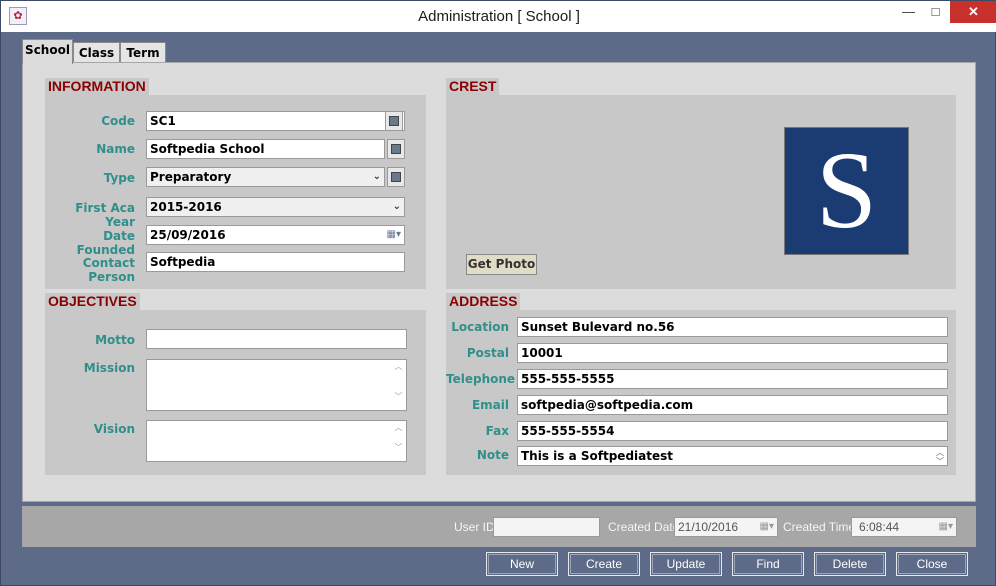  Describe the element at coordinates (275, 235) in the screenshot. I see `date-founded-field: 25/09/2016 ▦▾` at that location.